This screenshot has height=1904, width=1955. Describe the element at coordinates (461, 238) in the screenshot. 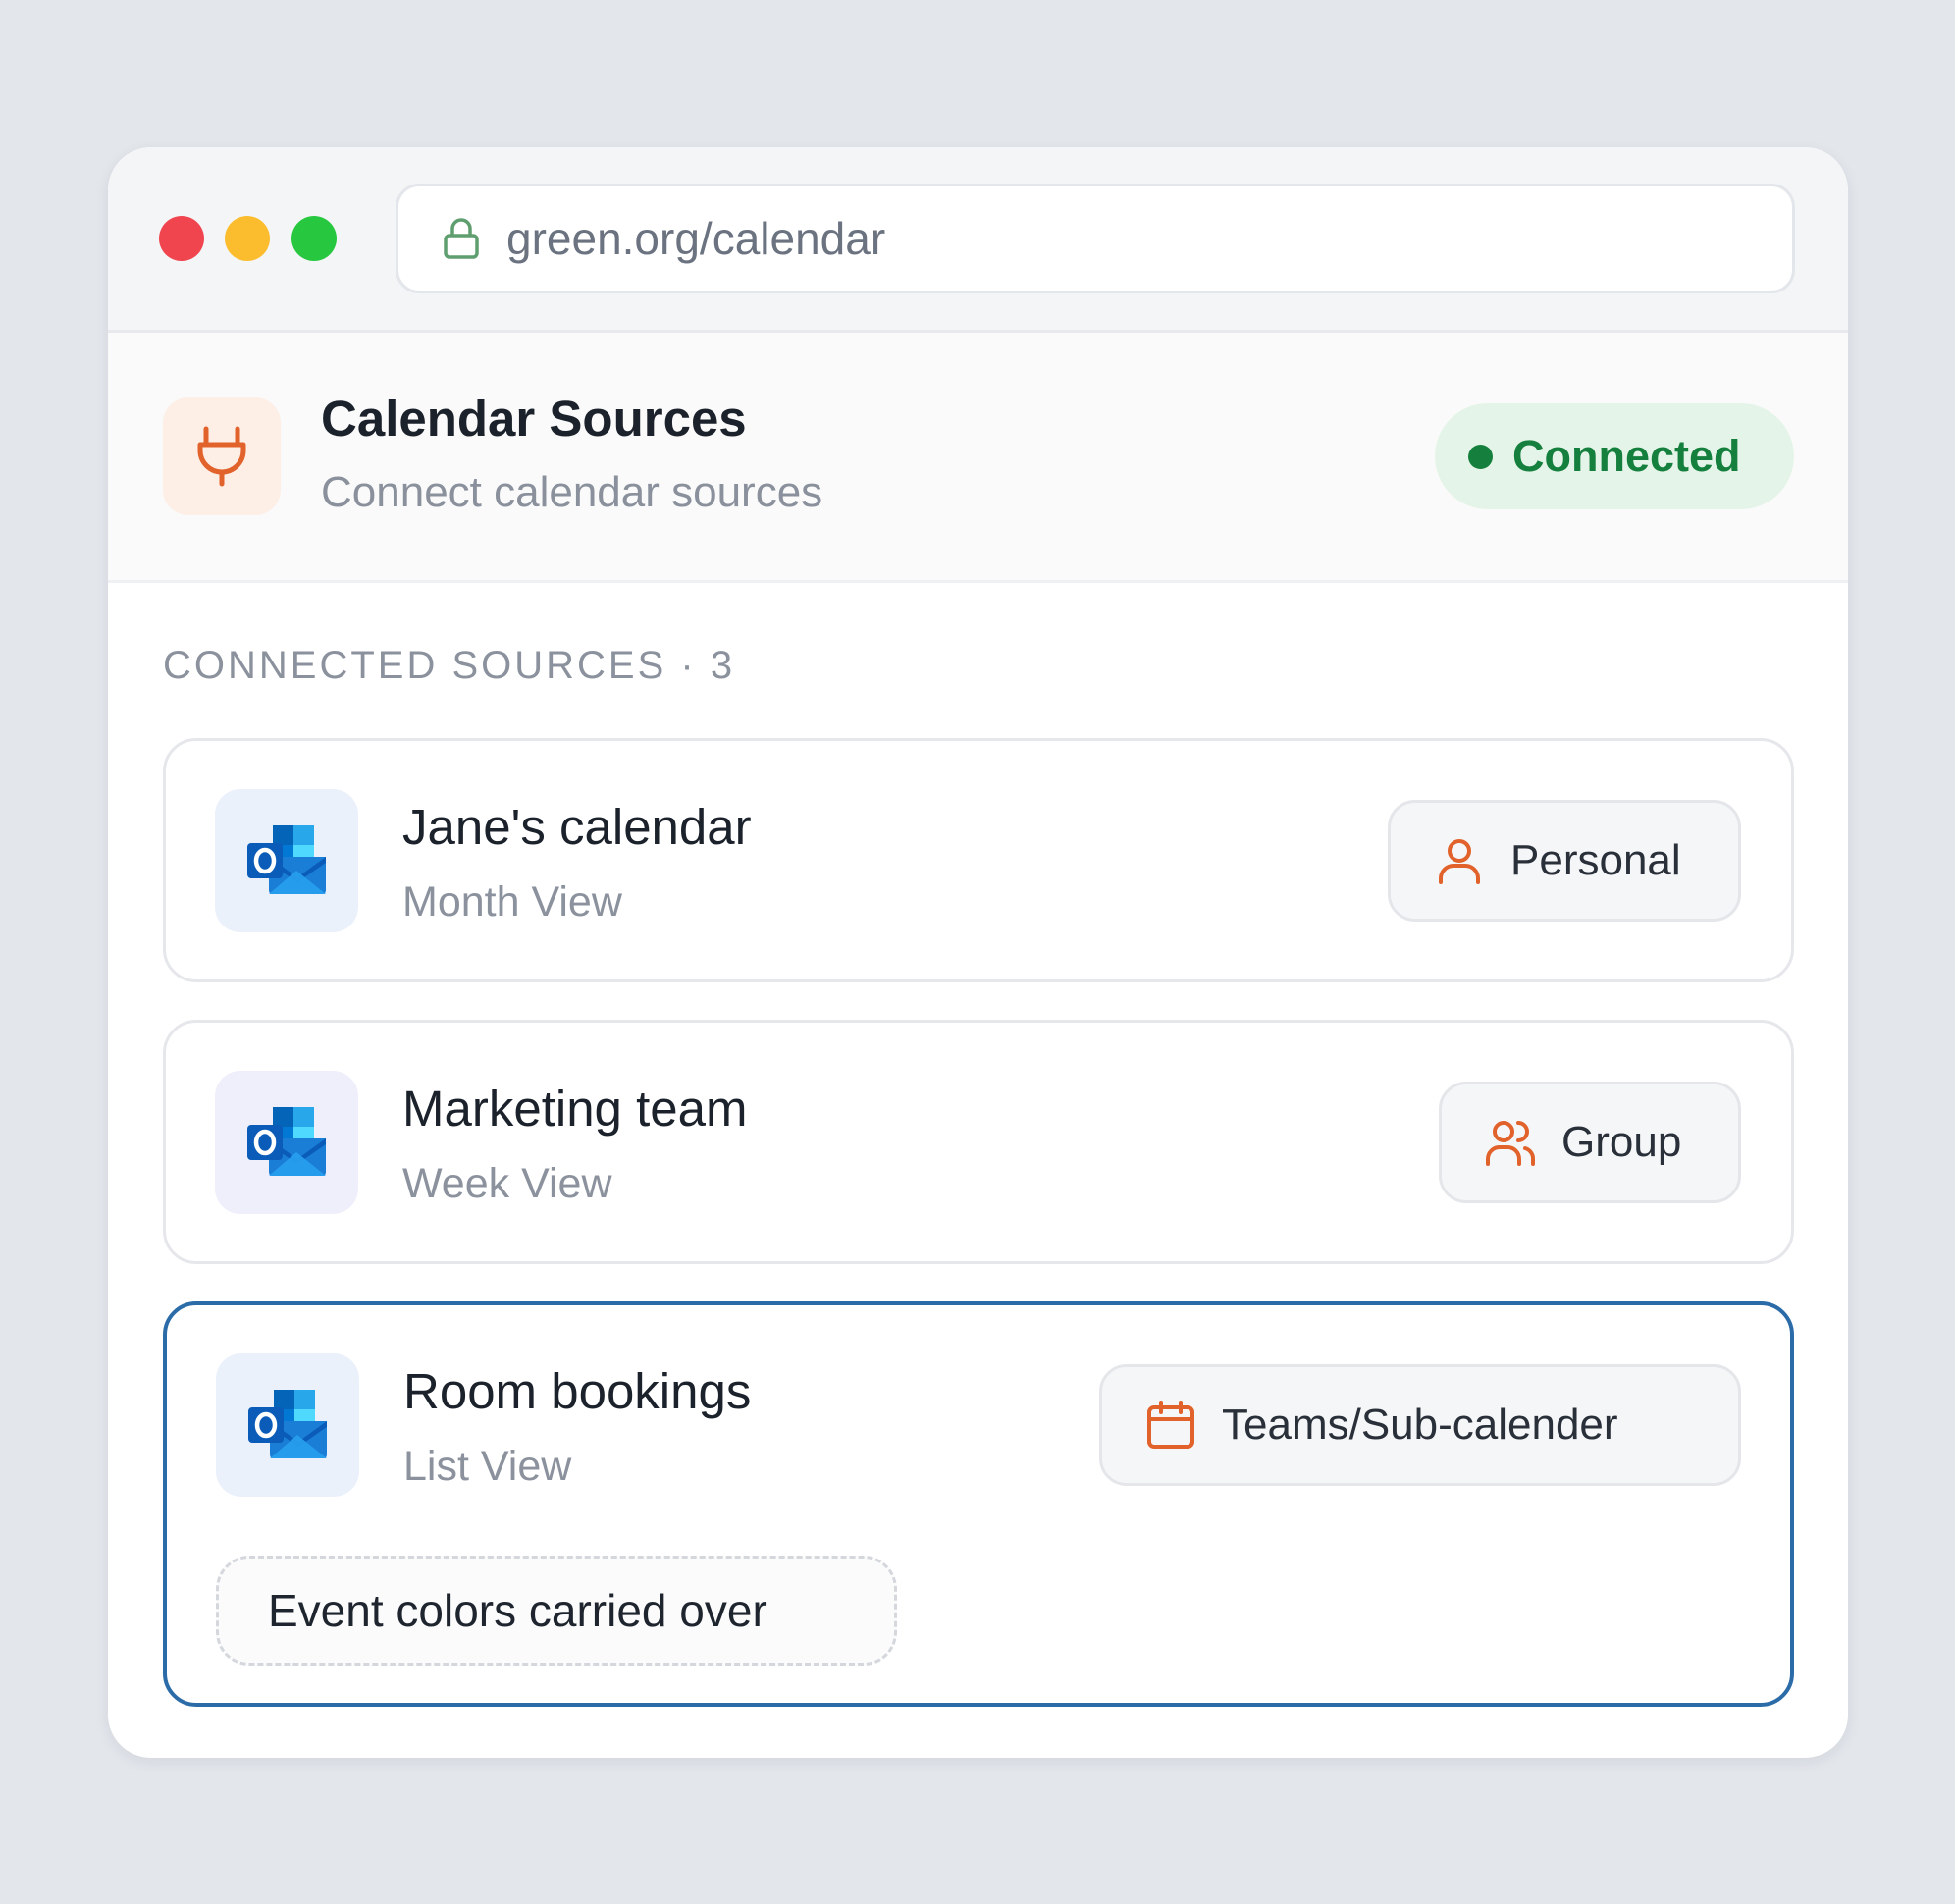

I see `lock-icon` at that location.